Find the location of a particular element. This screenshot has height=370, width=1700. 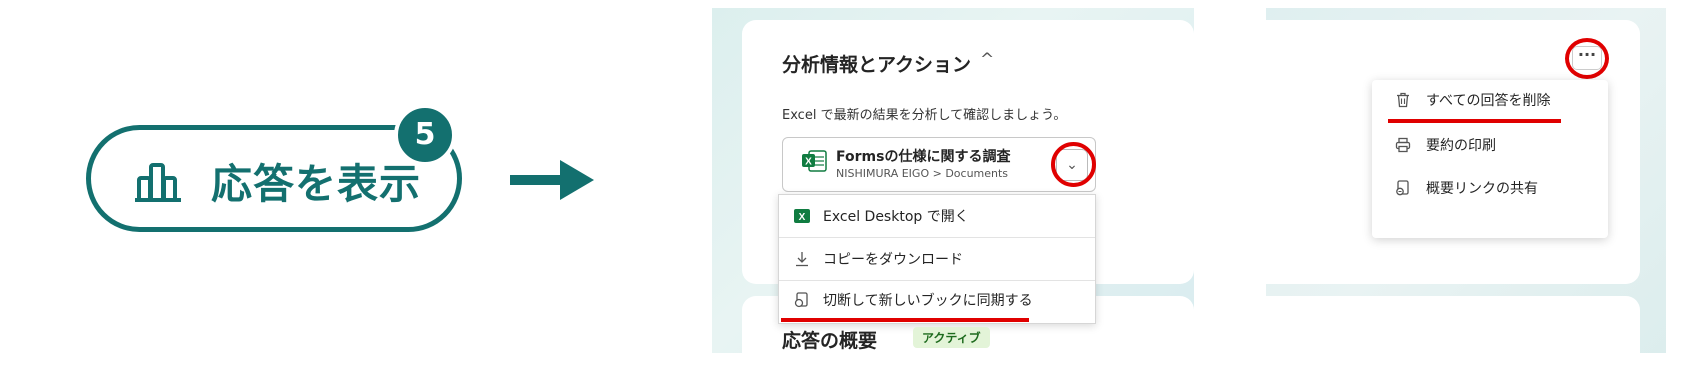

menu-item-share-summary-link: 概要リンクの共有 is located at coordinates (1466, 188).